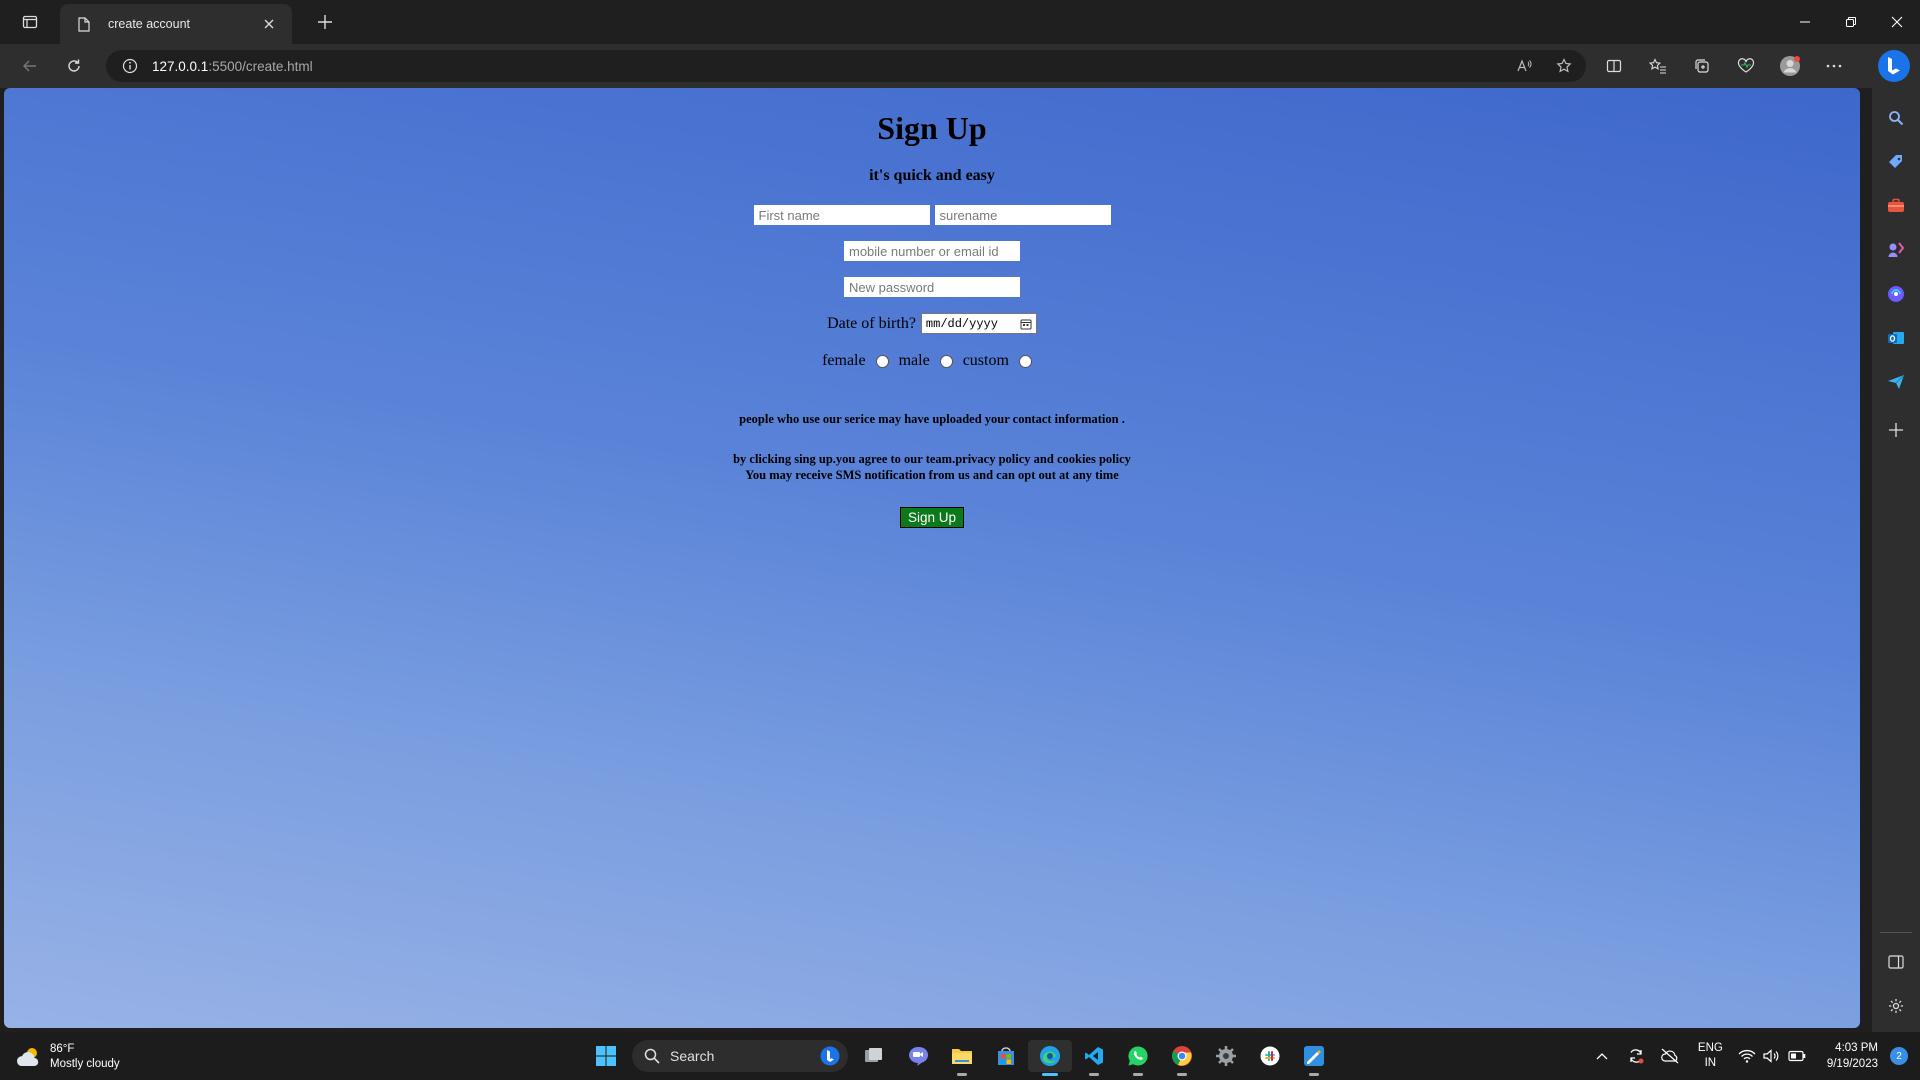 The image size is (1920, 1080). What do you see at coordinates (1702, 66) in the screenshot?
I see `collections-icon` at bounding box center [1702, 66].